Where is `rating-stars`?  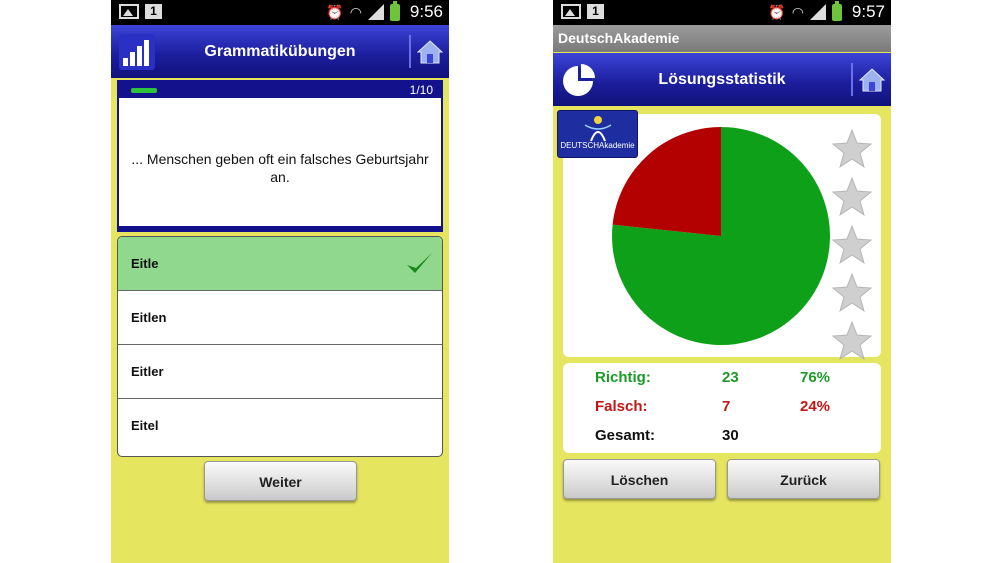
rating-stars is located at coordinates (853, 248).